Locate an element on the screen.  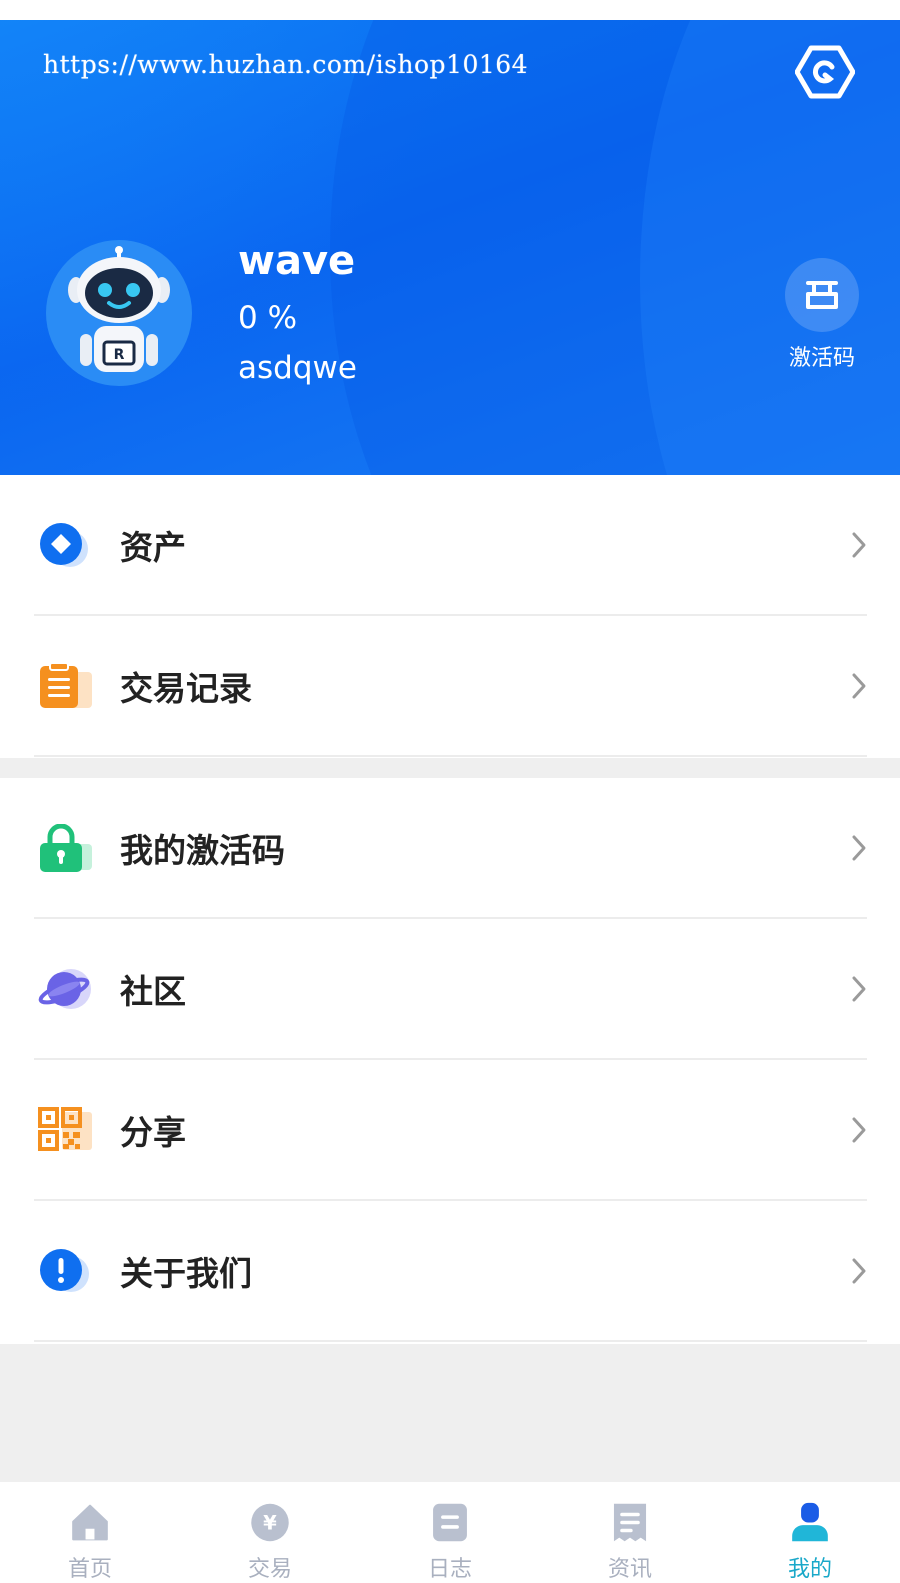
robot-avatar-icon: R is located at coordinates (119, 309).